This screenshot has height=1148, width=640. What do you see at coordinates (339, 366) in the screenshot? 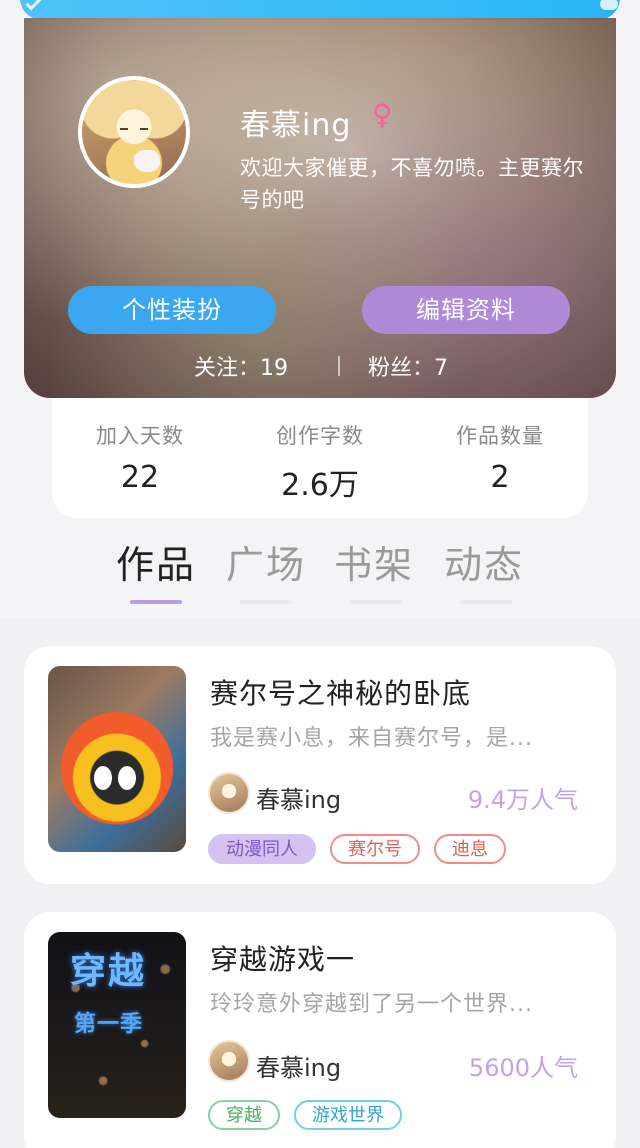
I see `divider` at bounding box center [339, 366].